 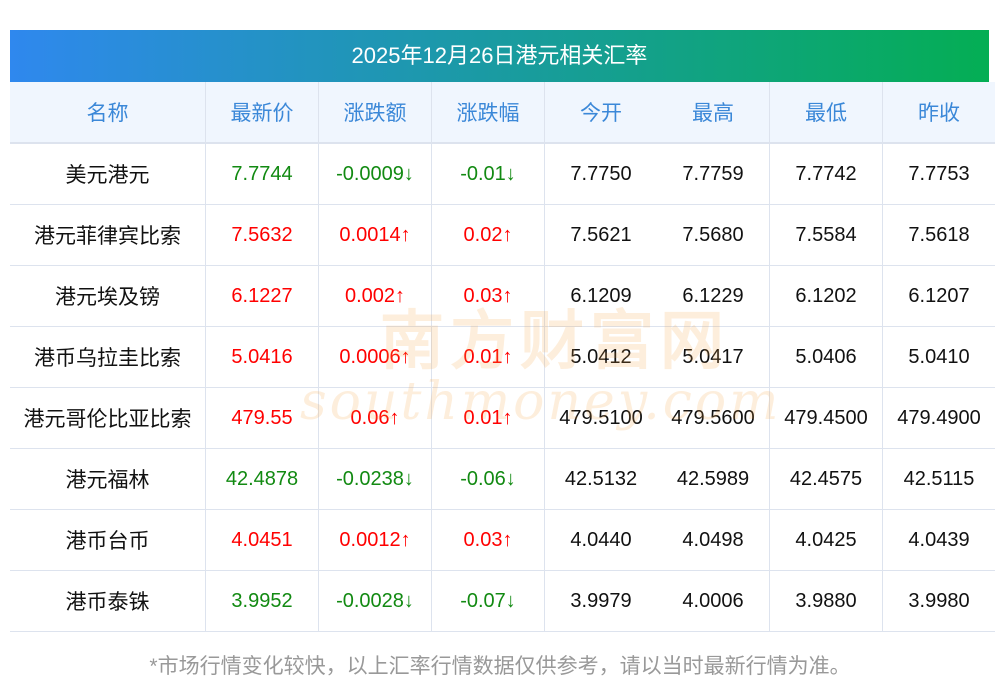 What do you see at coordinates (826, 296) in the screenshot?
I see `cell-low: 6.1202` at bounding box center [826, 296].